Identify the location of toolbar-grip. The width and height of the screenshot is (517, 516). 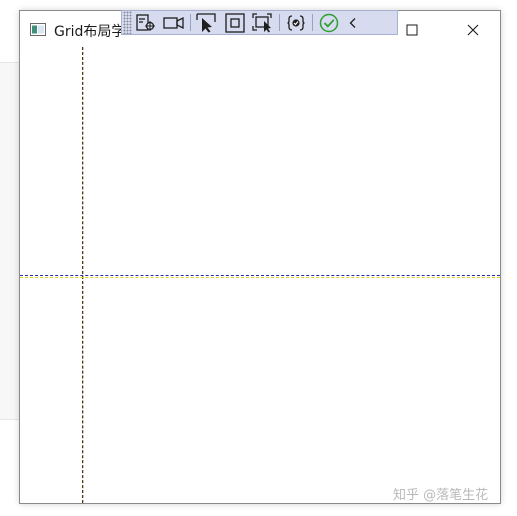
(127, 22).